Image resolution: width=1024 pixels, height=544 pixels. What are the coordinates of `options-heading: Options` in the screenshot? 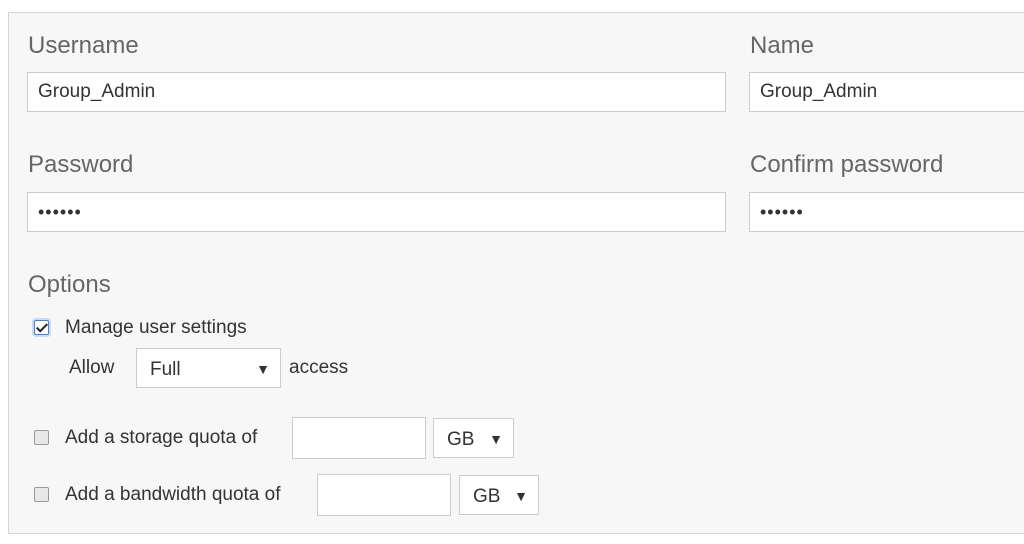 It's located at (69, 284).